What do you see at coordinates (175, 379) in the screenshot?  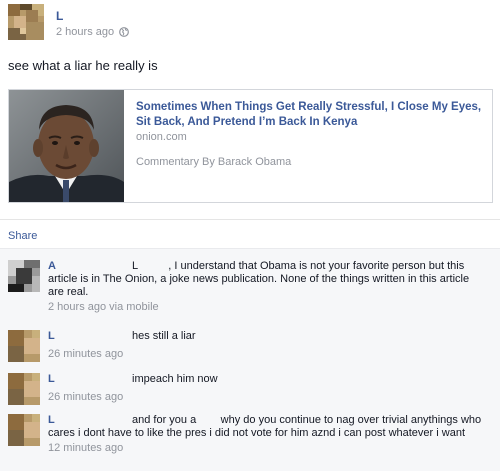 I see `comment-text: impeach him now` at bounding box center [175, 379].